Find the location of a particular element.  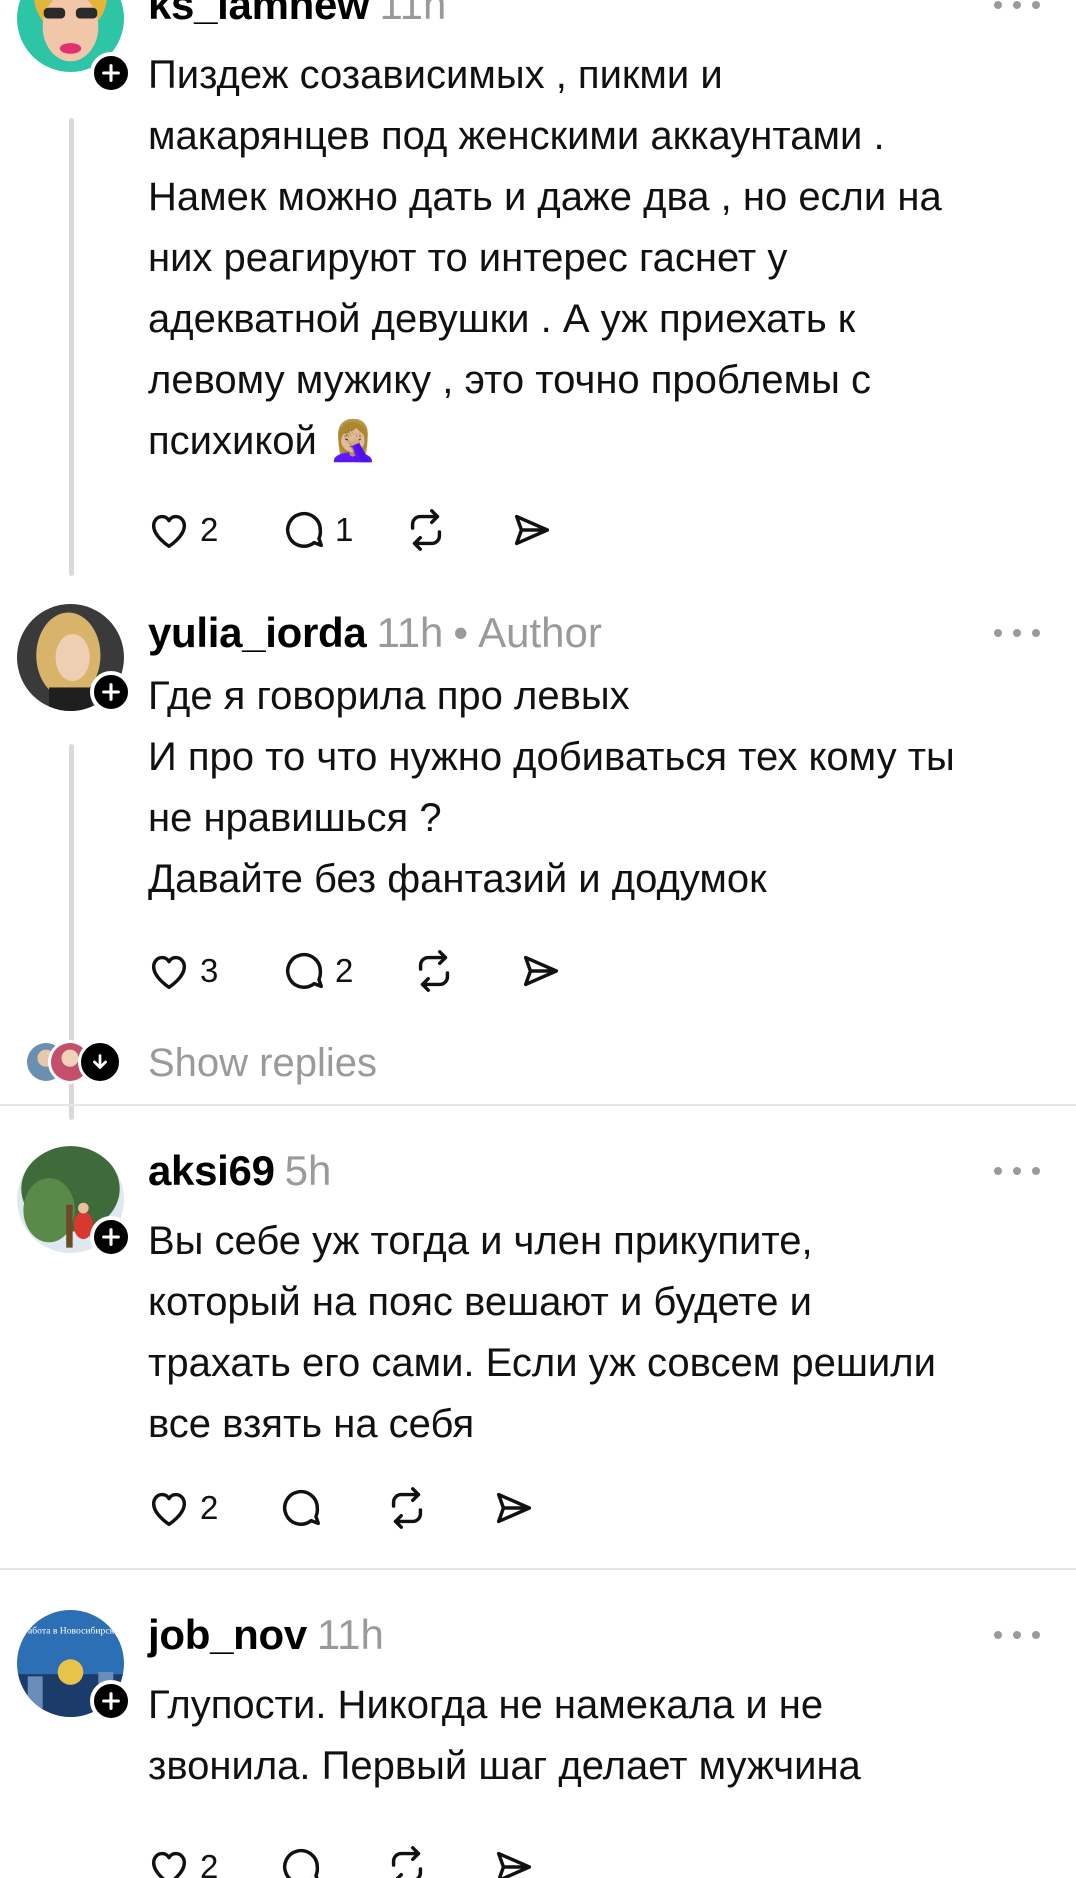

show-replies-row: Show replies is located at coordinates (538, 1063).